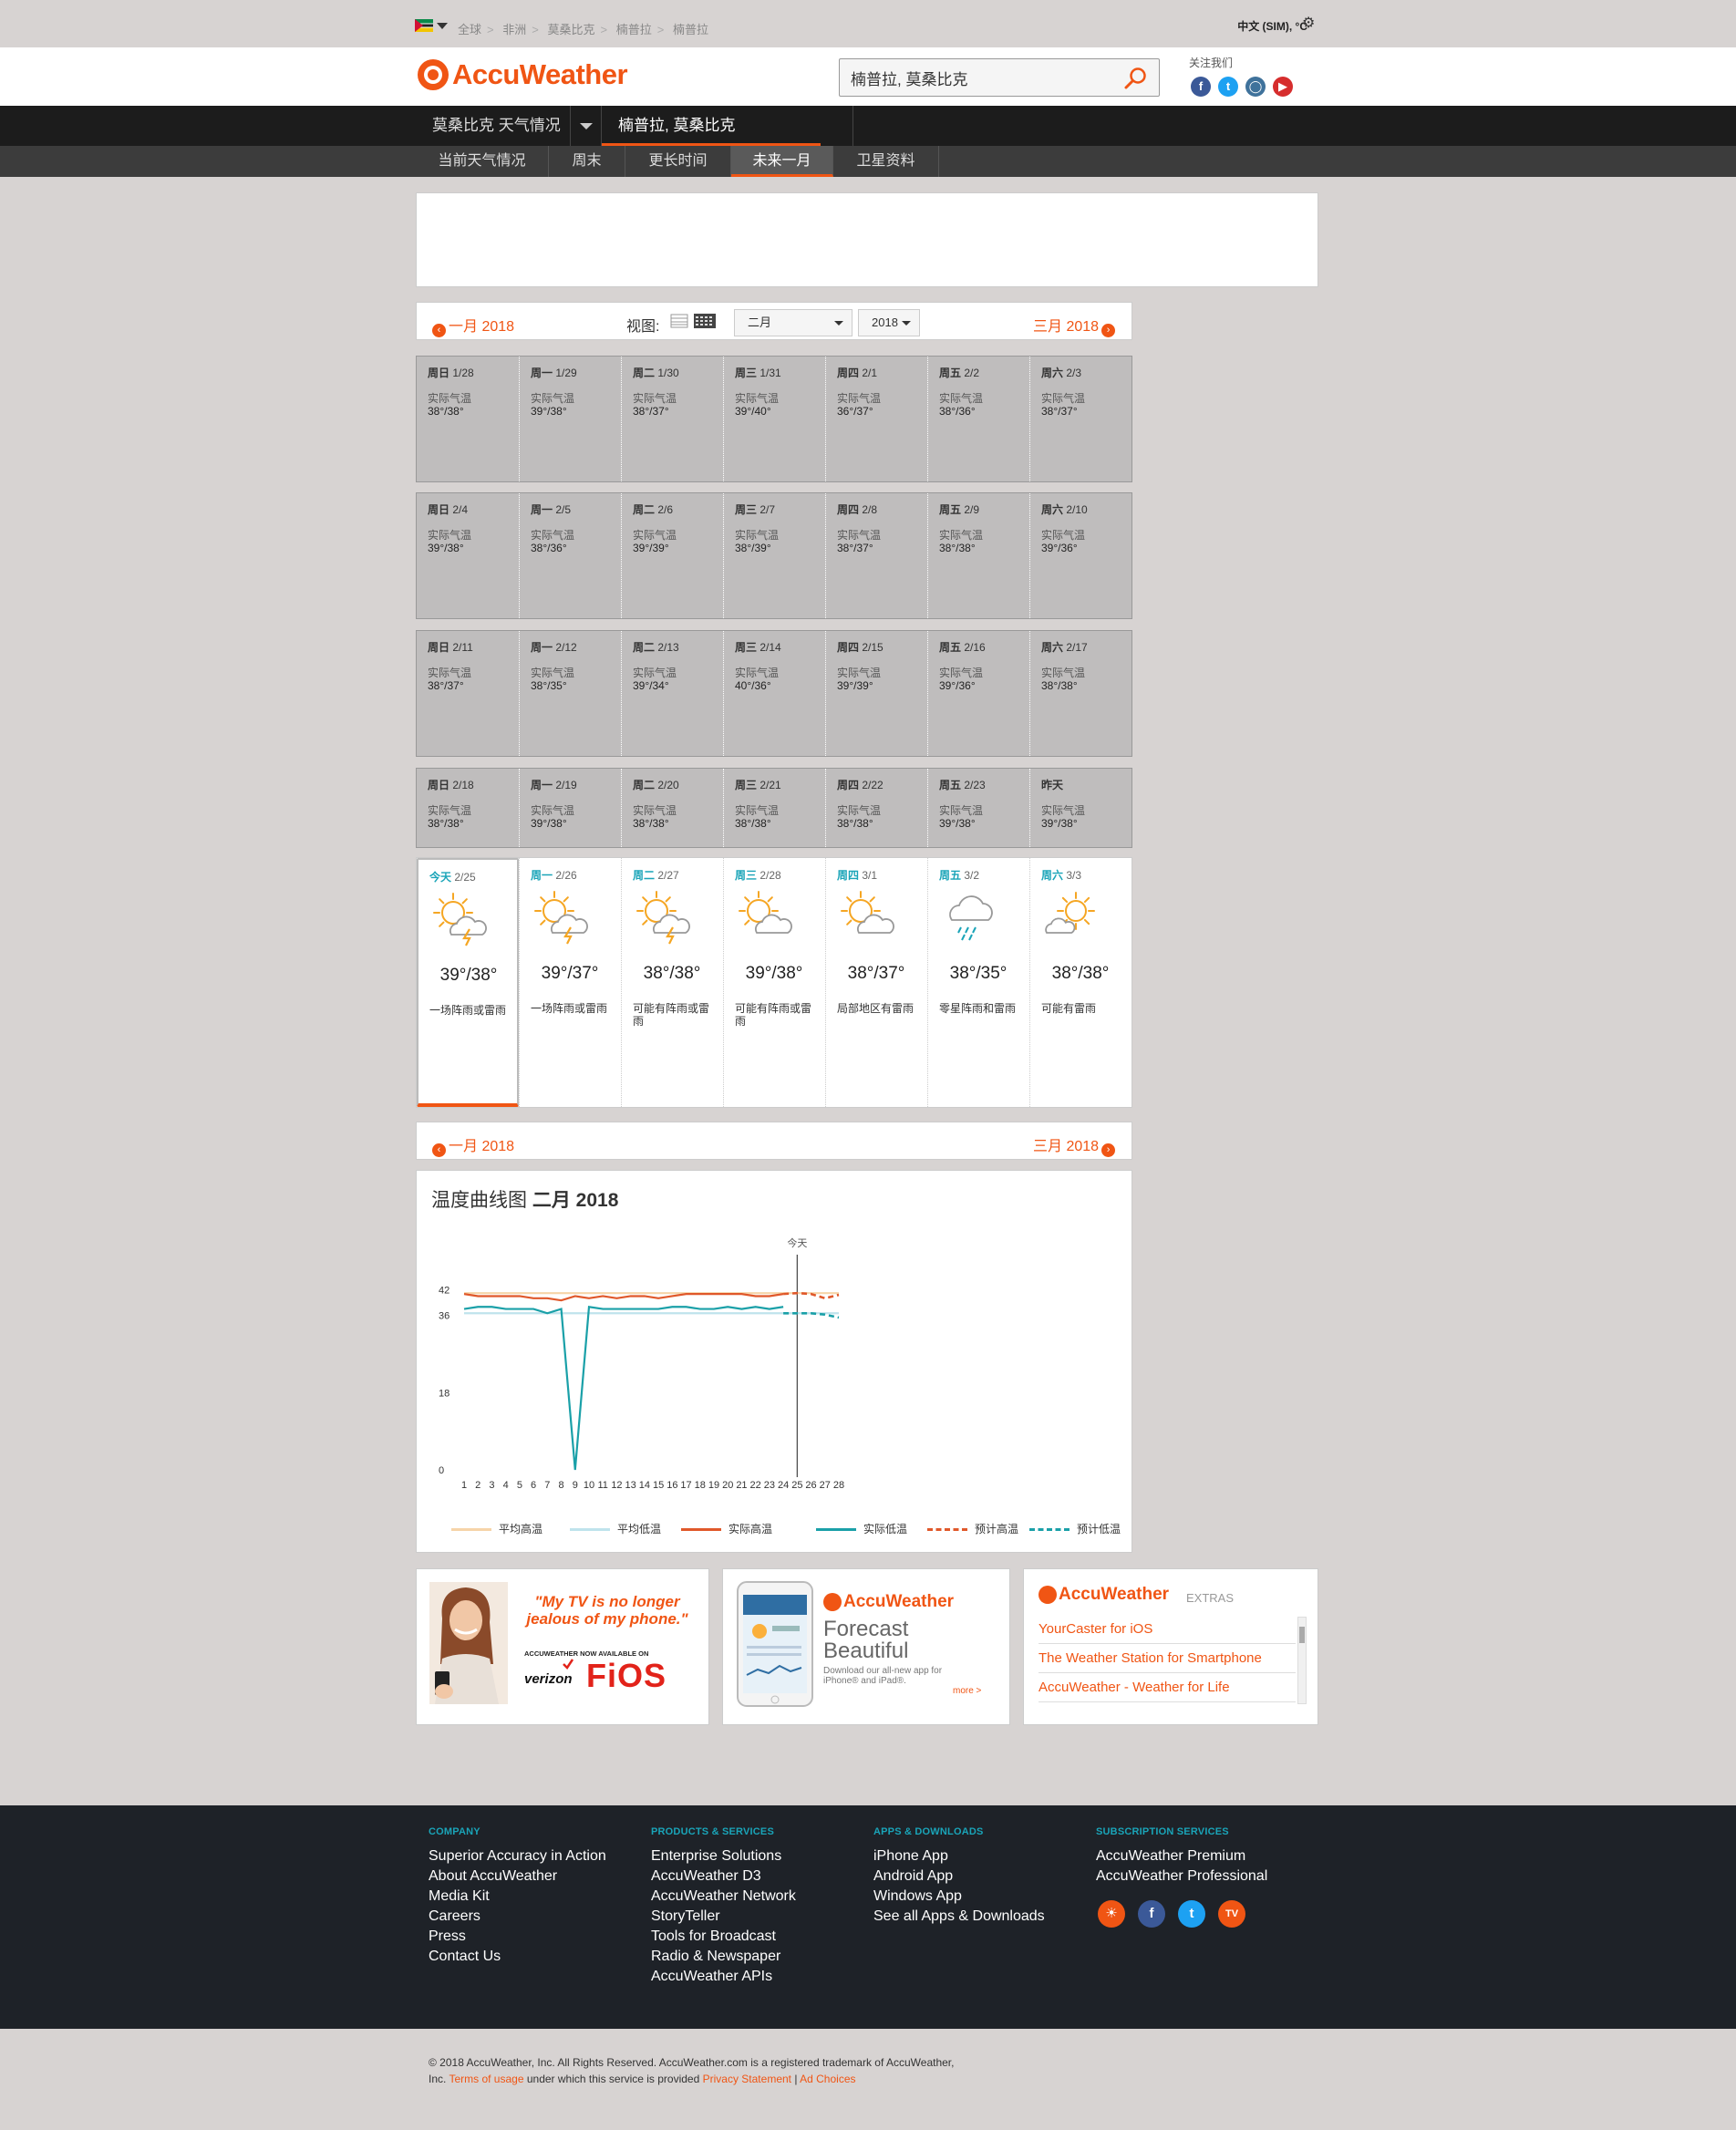 The height and width of the screenshot is (2130, 1736). Describe the element at coordinates (774, 419) in the screenshot. I see `calendar-day: 周三 1/31 实际气温 39°/40°` at that location.